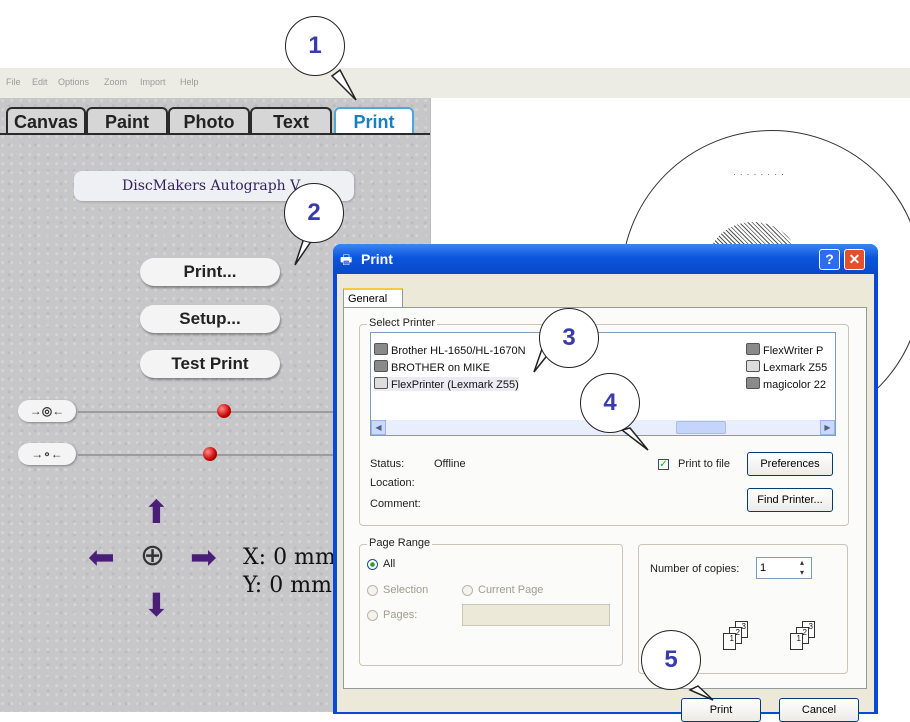 The image size is (910, 722). What do you see at coordinates (511, 590) in the screenshot?
I see `current-page-label: Current Page` at bounding box center [511, 590].